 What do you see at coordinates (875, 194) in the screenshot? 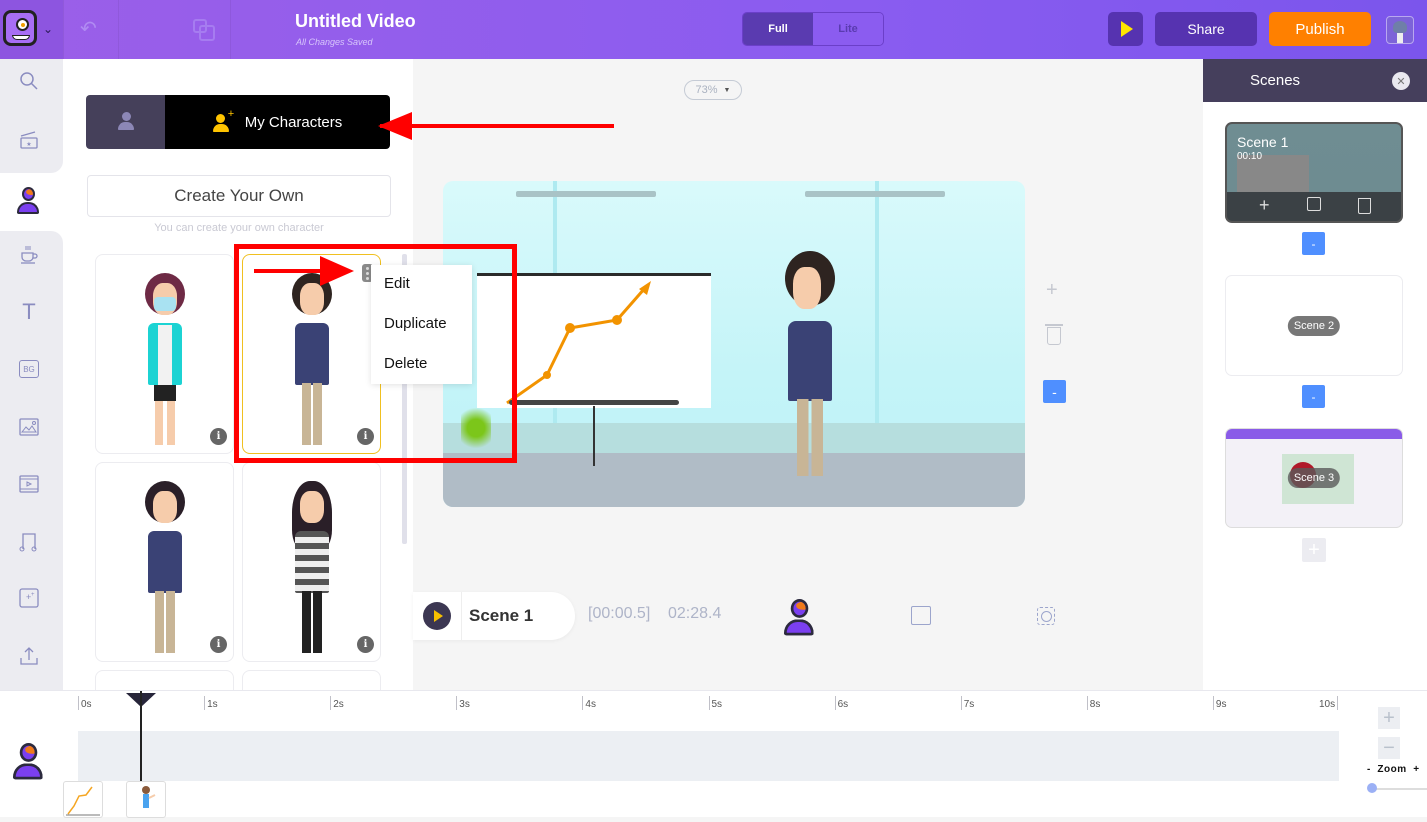
I see `ceiling-lamp` at bounding box center [875, 194].